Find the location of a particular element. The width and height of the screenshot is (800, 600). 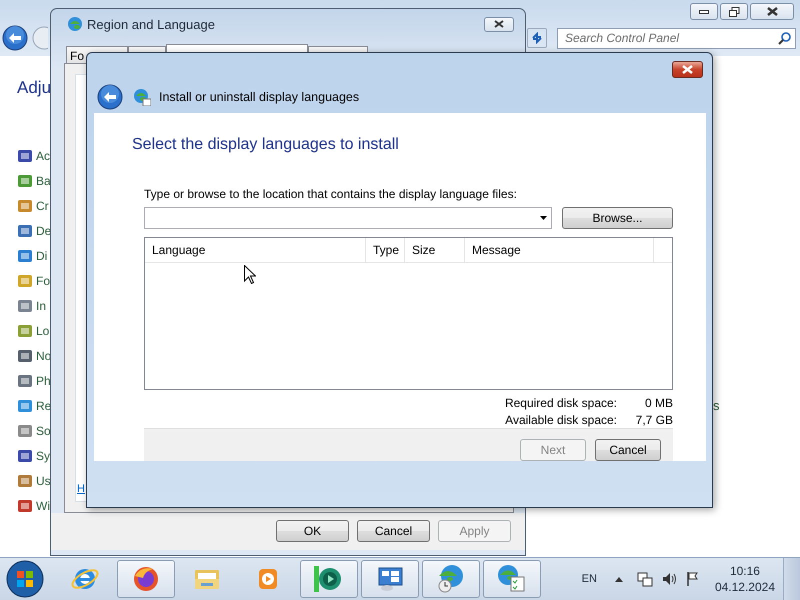

column-header: Size is located at coordinates (435, 250).